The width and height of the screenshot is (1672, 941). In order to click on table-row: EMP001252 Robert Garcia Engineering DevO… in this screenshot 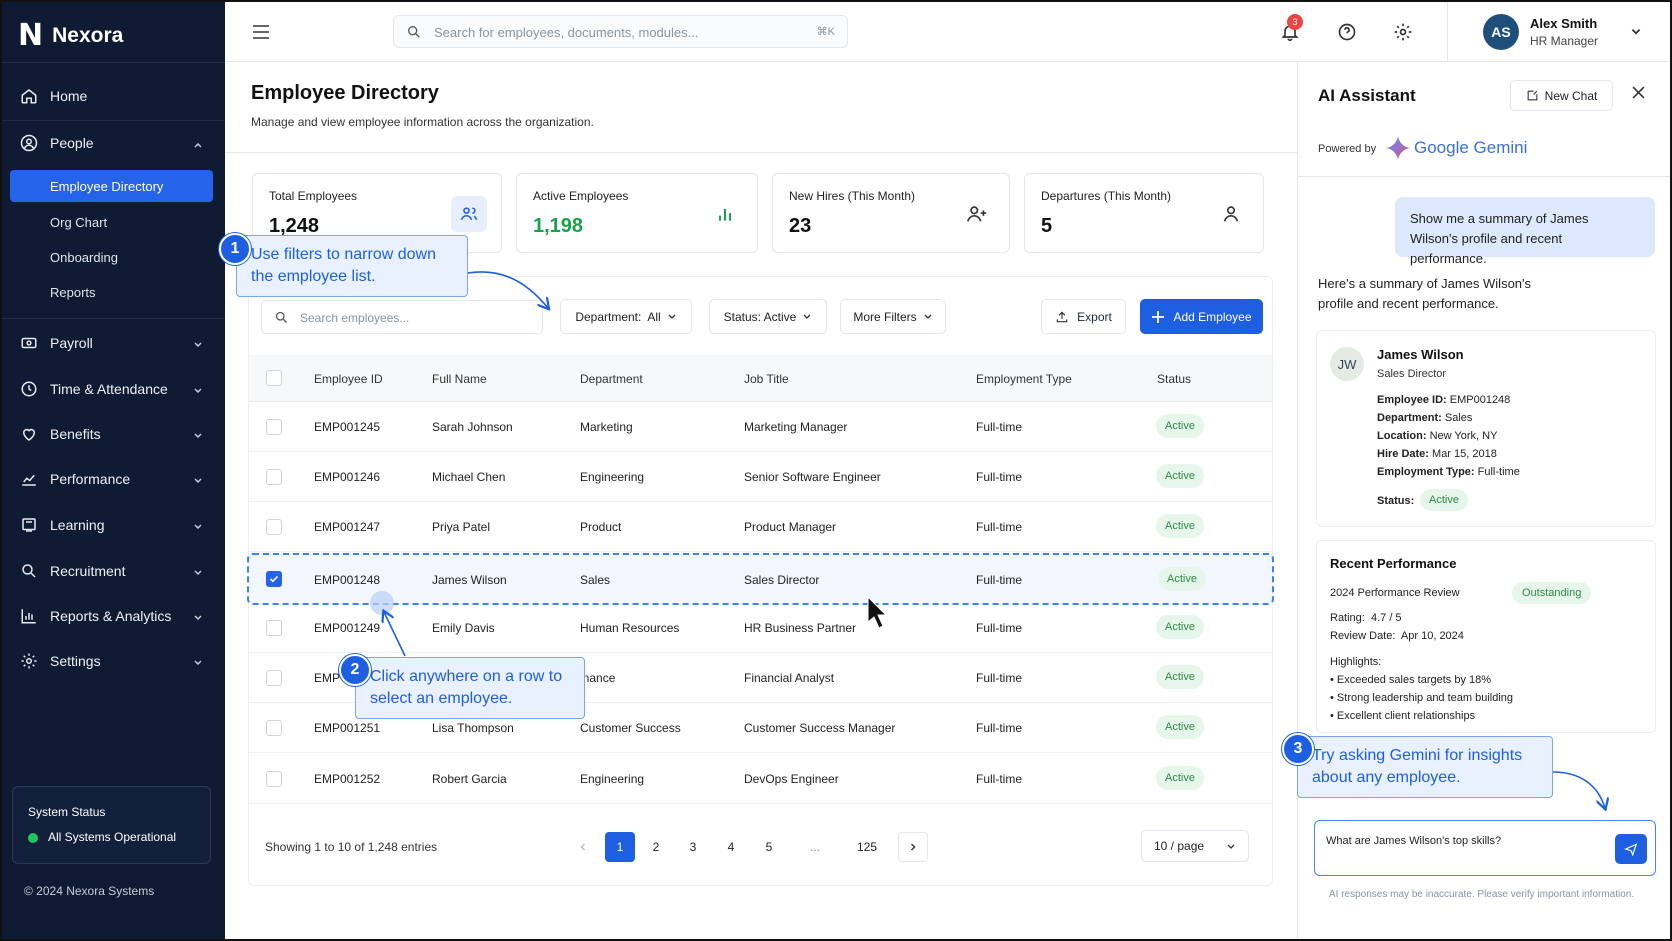, I will do `click(760, 779)`.